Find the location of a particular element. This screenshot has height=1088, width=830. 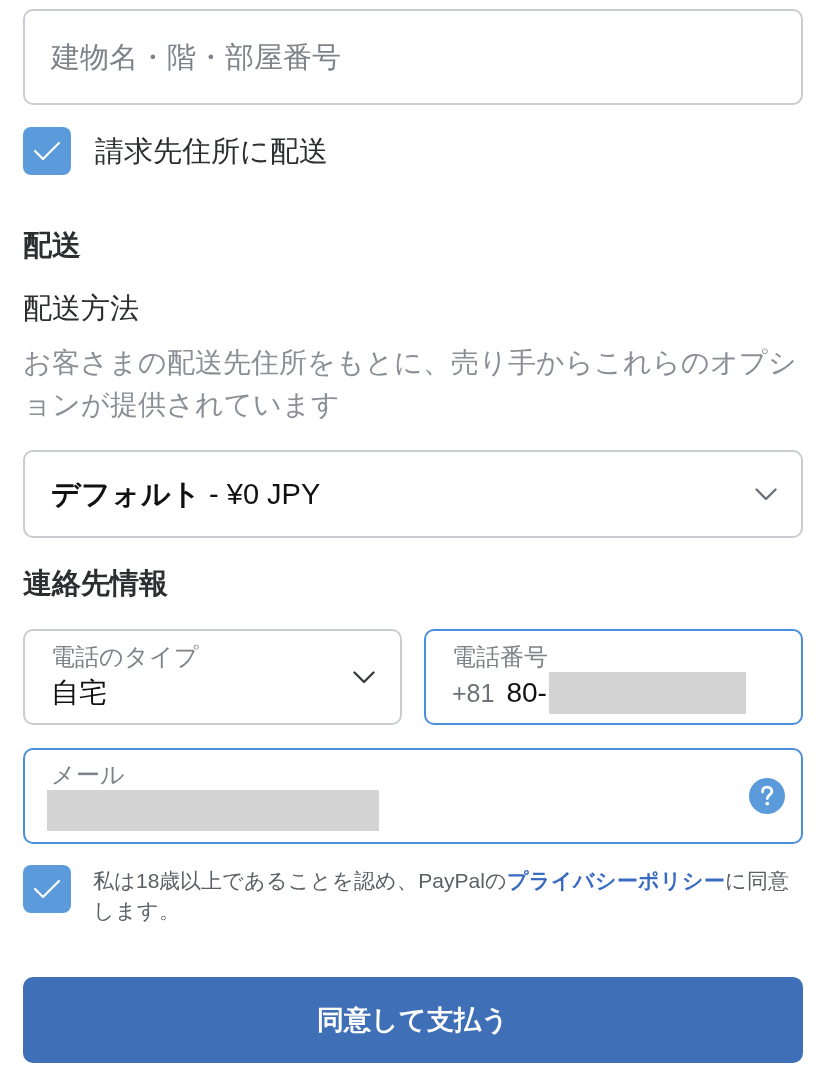

field-heading: 配送方法 is located at coordinates (81, 308).